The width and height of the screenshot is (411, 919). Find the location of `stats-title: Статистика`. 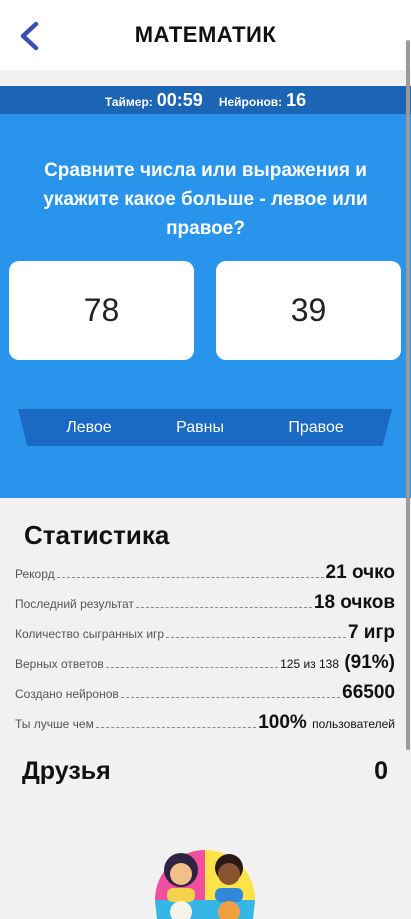

stats-title: Статистика is located at coordinates (97, 535).